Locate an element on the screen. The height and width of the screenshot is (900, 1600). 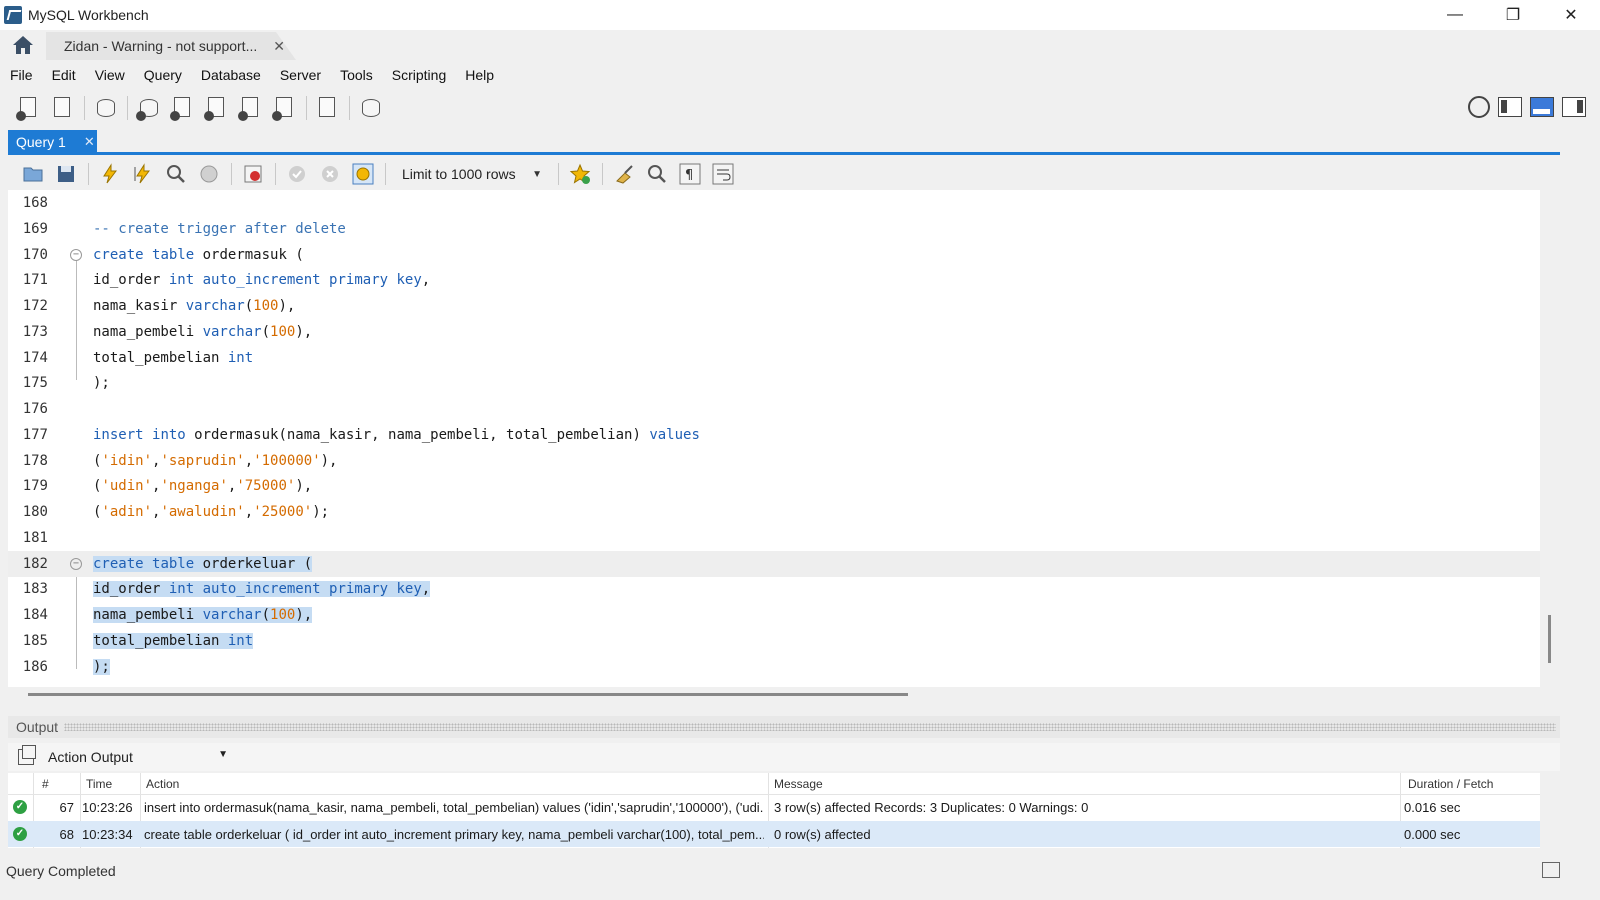
panel-resize-grip is located at coordinates (810, 727).